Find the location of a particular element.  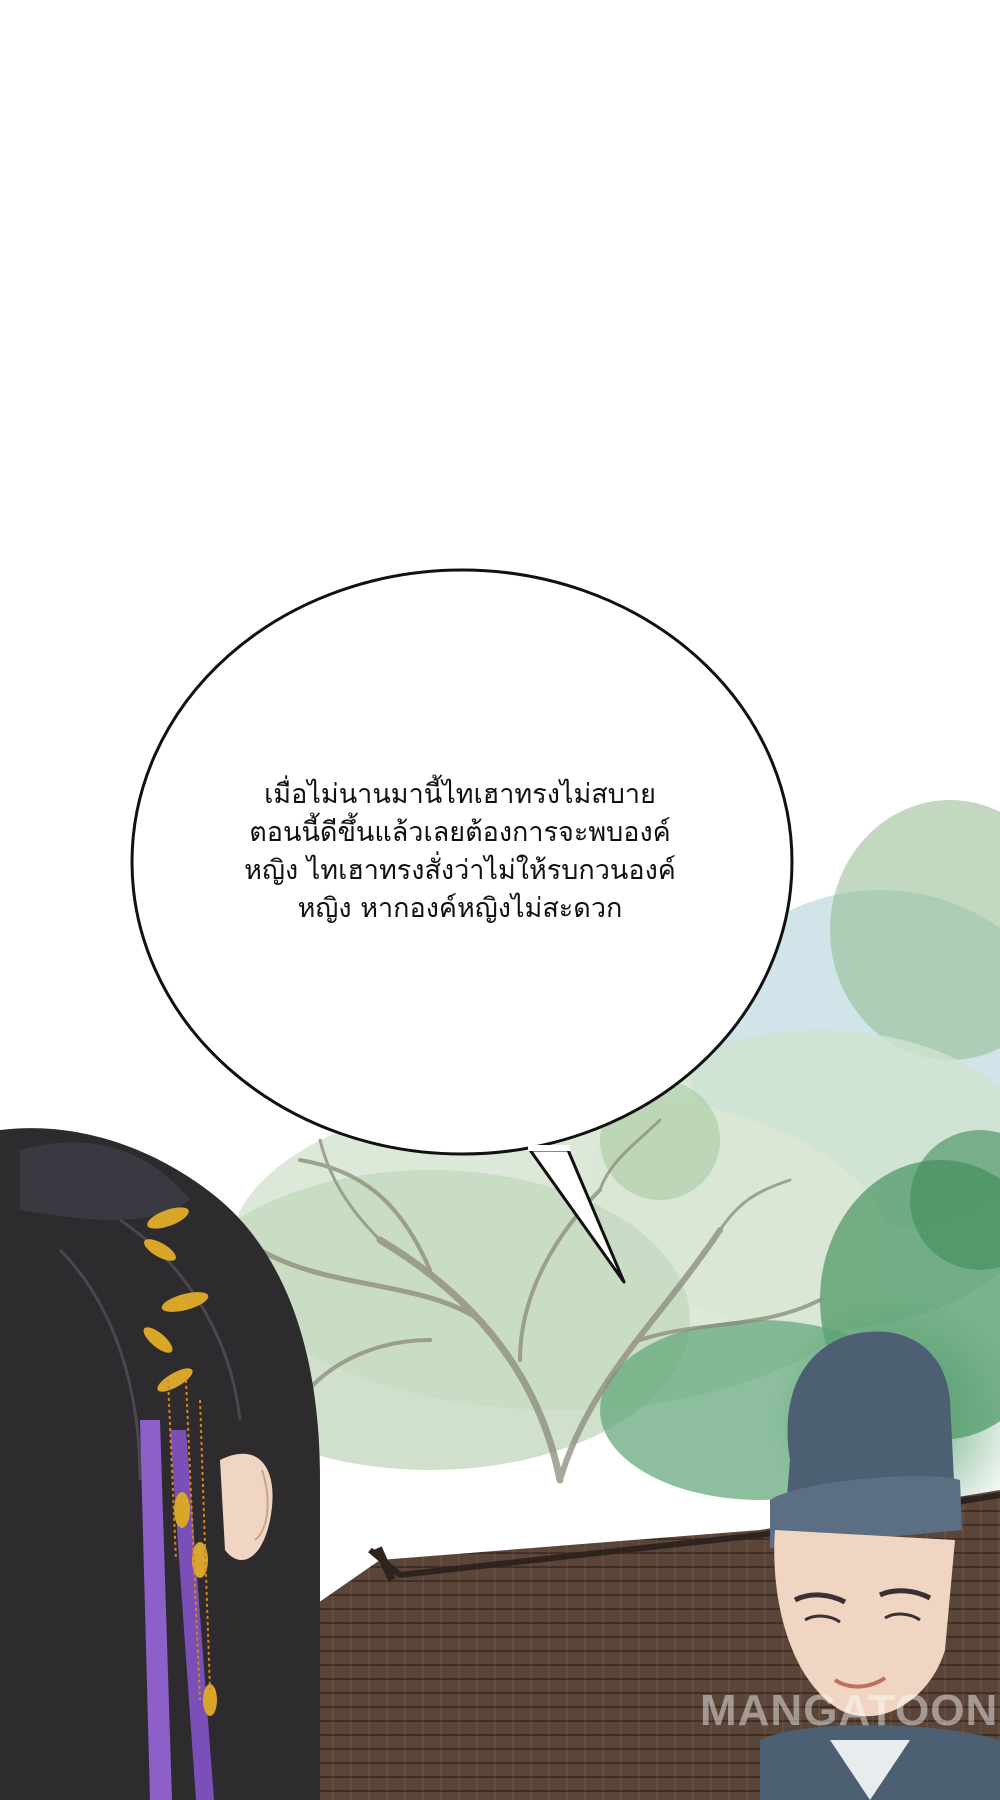

watermark-logo: MANGATOON is located at coordinates (849, 1710).